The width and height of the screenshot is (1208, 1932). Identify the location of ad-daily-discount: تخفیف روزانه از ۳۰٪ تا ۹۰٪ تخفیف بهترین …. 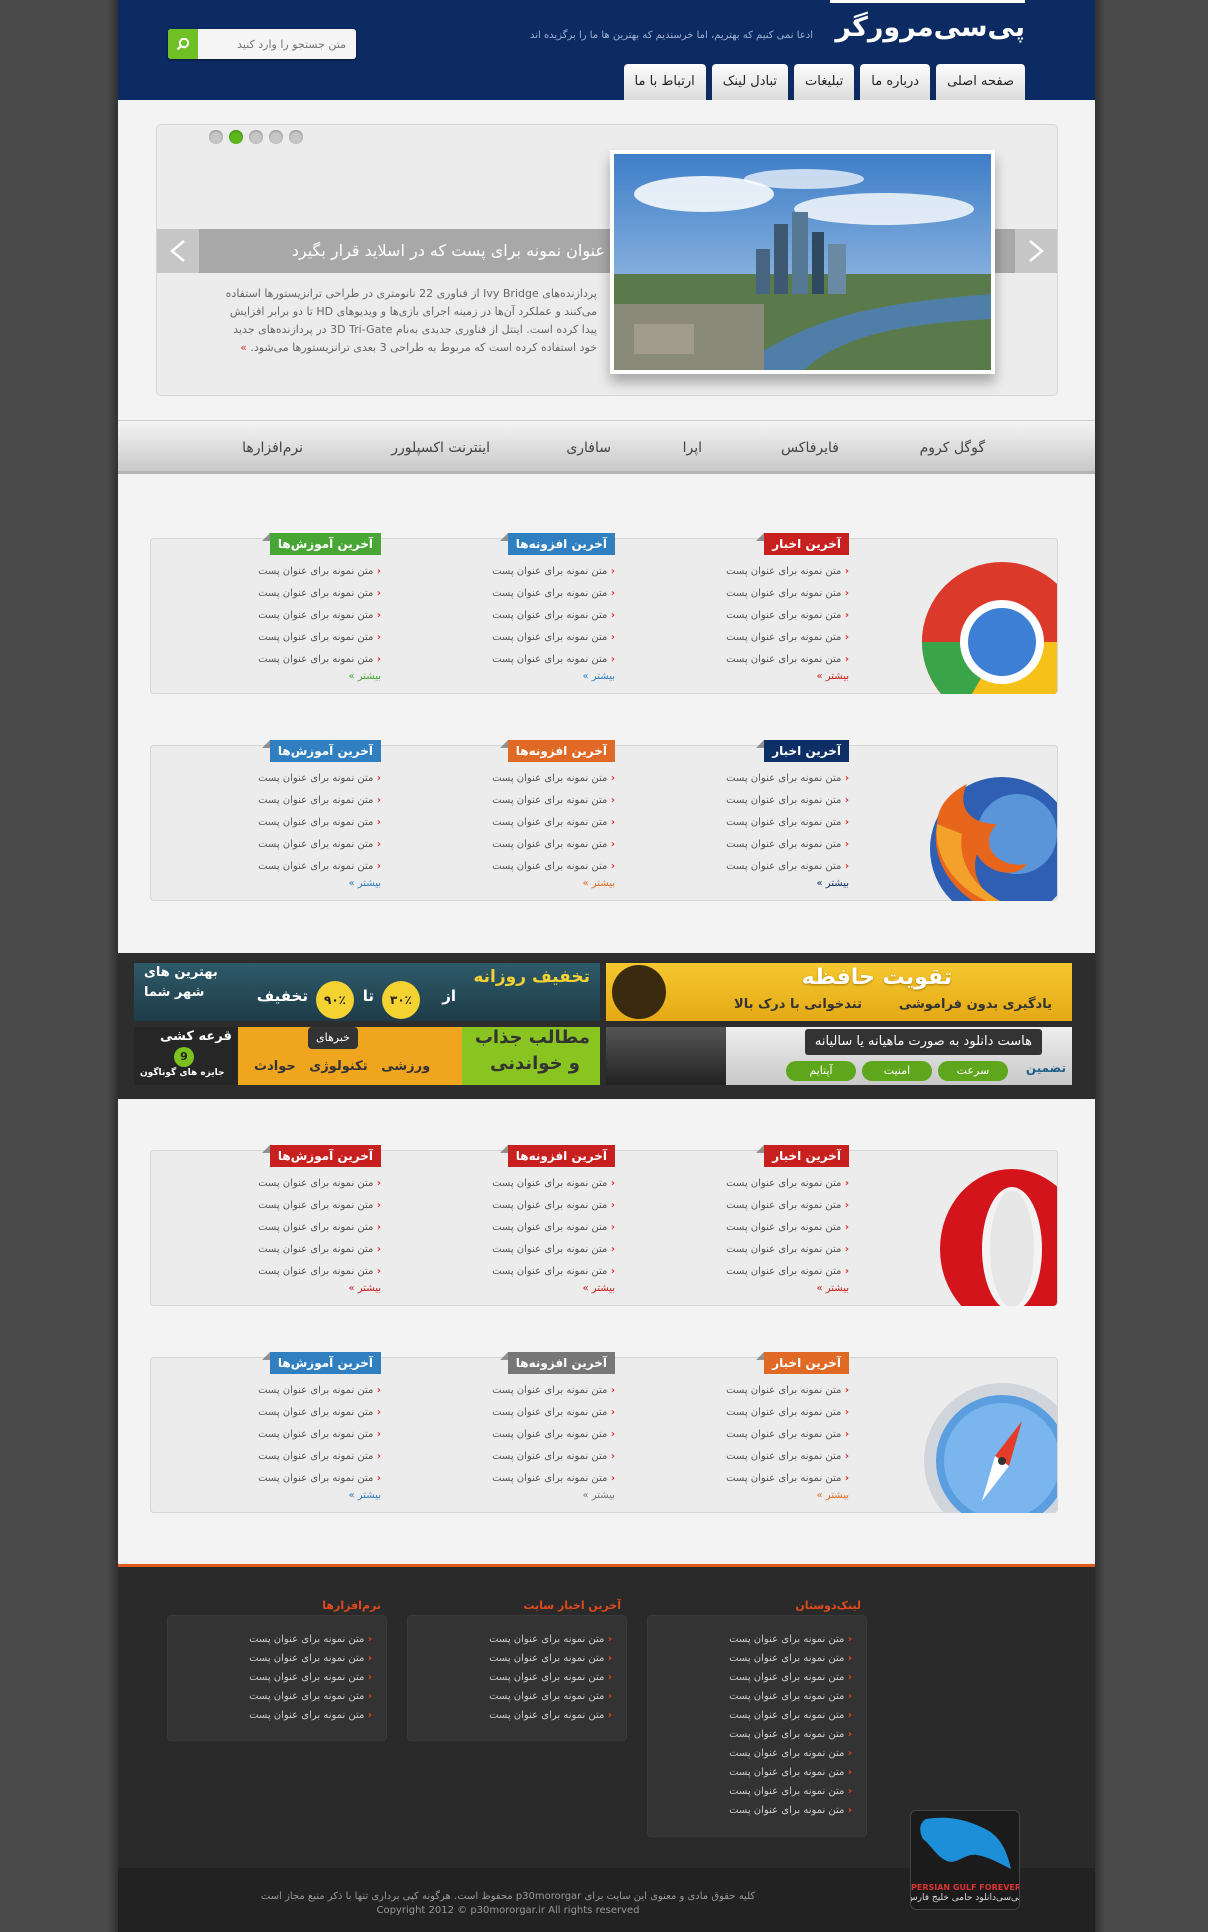
(367, 992).